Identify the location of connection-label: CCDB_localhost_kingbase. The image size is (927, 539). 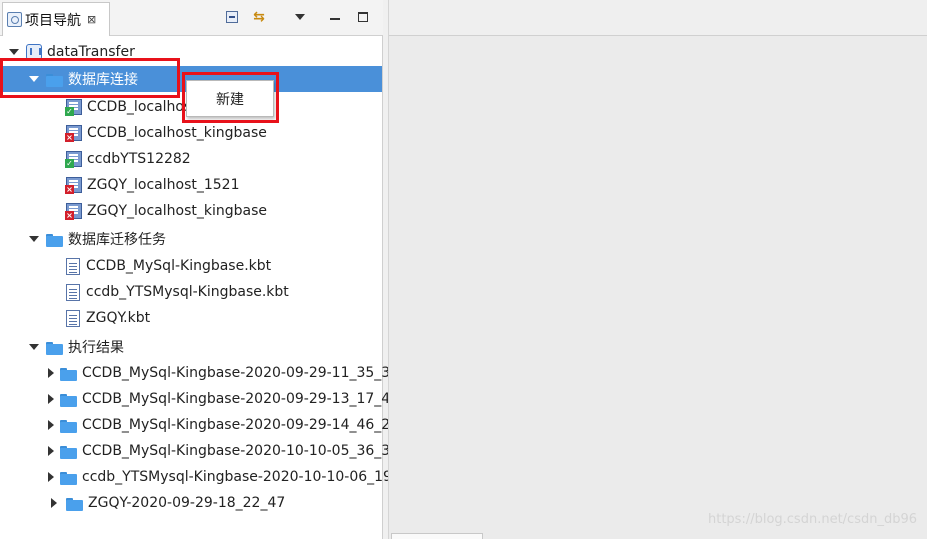
(177, 133).